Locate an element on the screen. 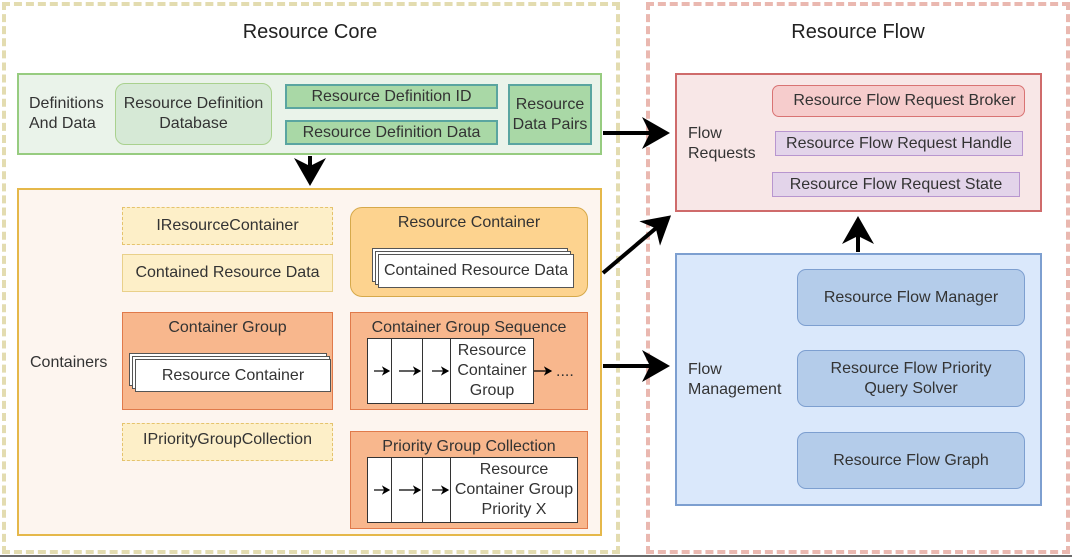 The image size is (1072, 557). resource-flow-graph: Resource Flow Graph is located at coordinates (911, 460).